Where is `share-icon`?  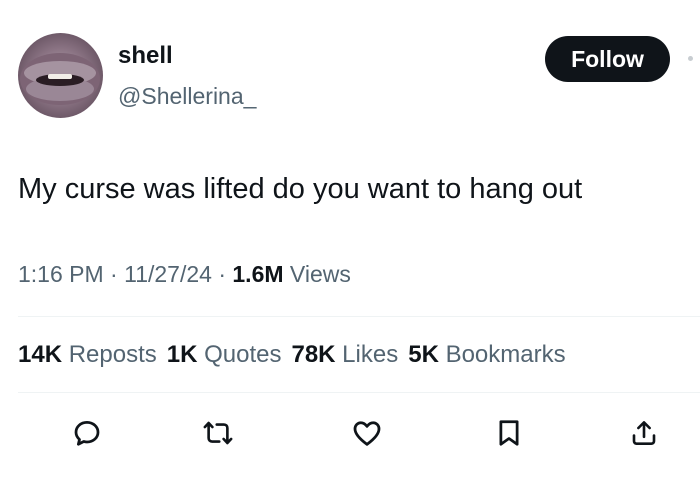
share-icon is located at coordinates (644, 433).